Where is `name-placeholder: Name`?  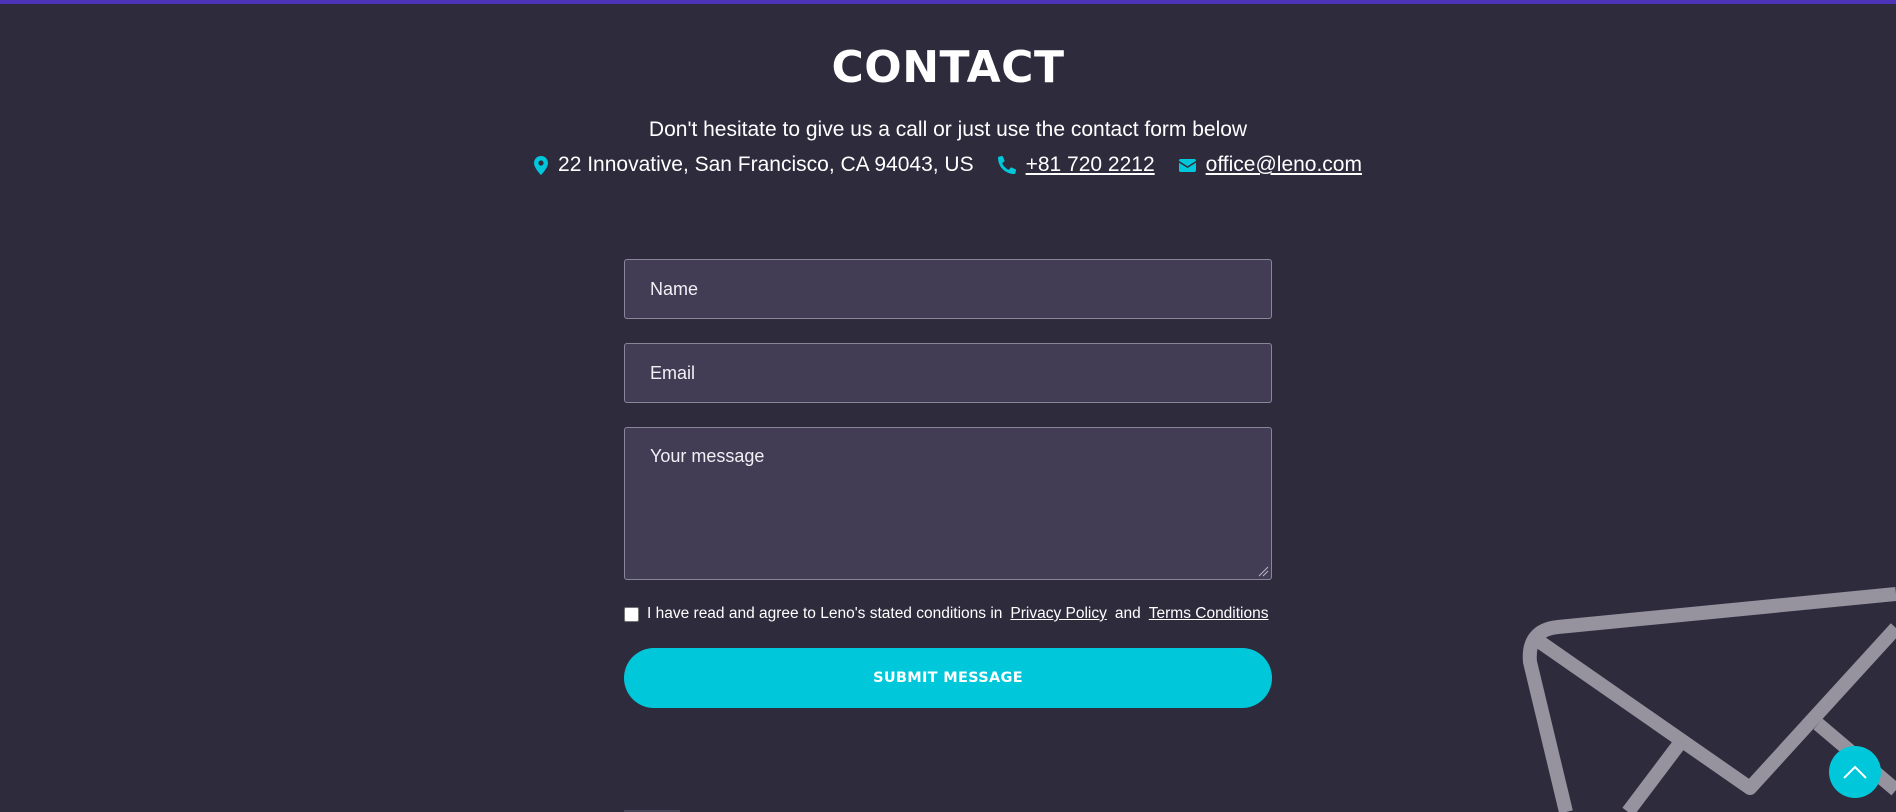 name-placeholder: Name is located at coordinates (674, 288).